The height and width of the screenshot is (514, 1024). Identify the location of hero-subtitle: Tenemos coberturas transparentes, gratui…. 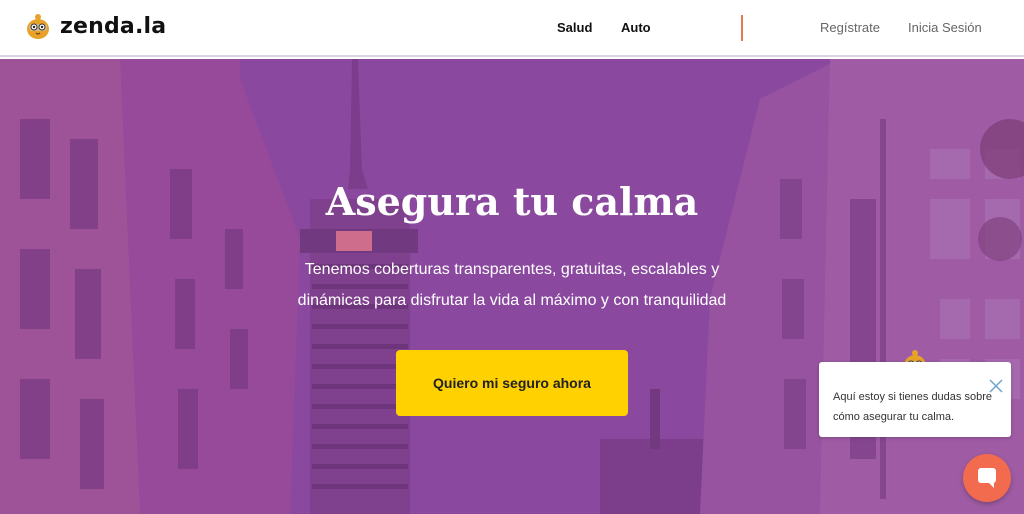
(512, 285).